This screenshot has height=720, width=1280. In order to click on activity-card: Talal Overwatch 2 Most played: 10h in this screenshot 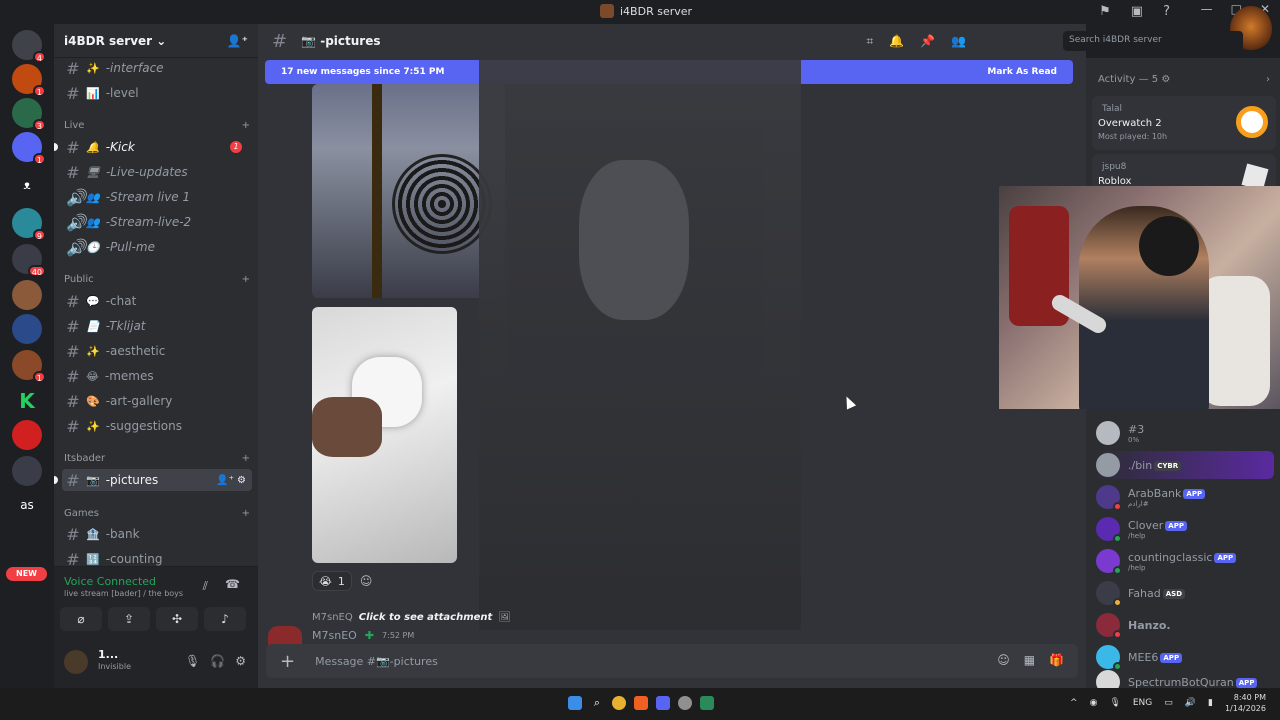, I will do `click(1184, 123)`.